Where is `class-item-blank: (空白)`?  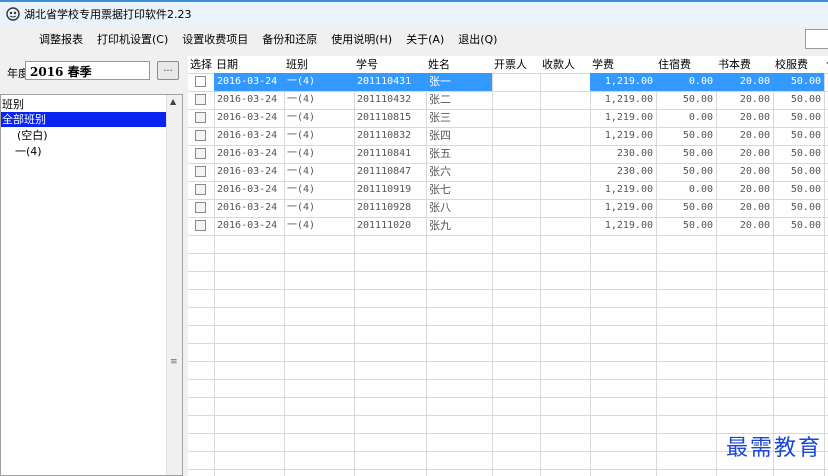
class-item-blank: (空白) is located at coordinates (32, 135).